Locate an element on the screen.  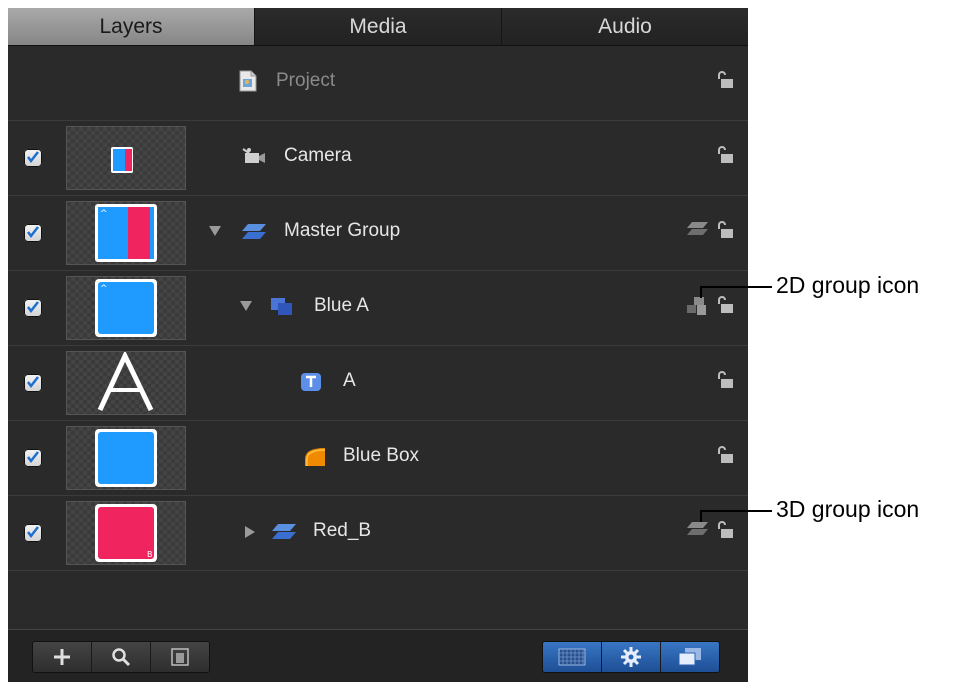
layer-thumbnail-icon is located at coordinates (180, 657).